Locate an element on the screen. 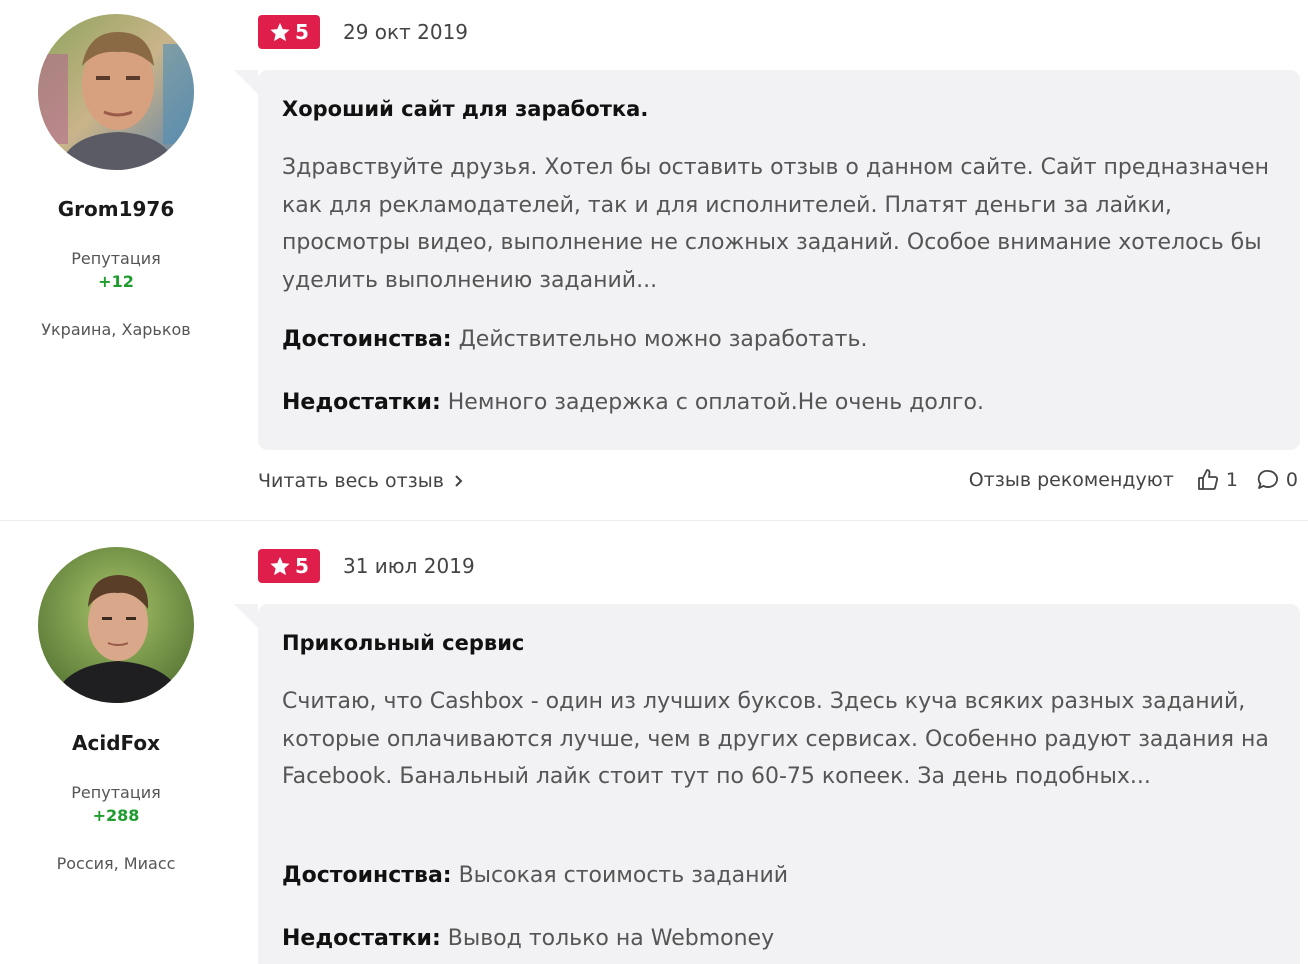 The image size is (1308, 964). review-date: 29 окт 2019 is located at coordinates (406, 32).